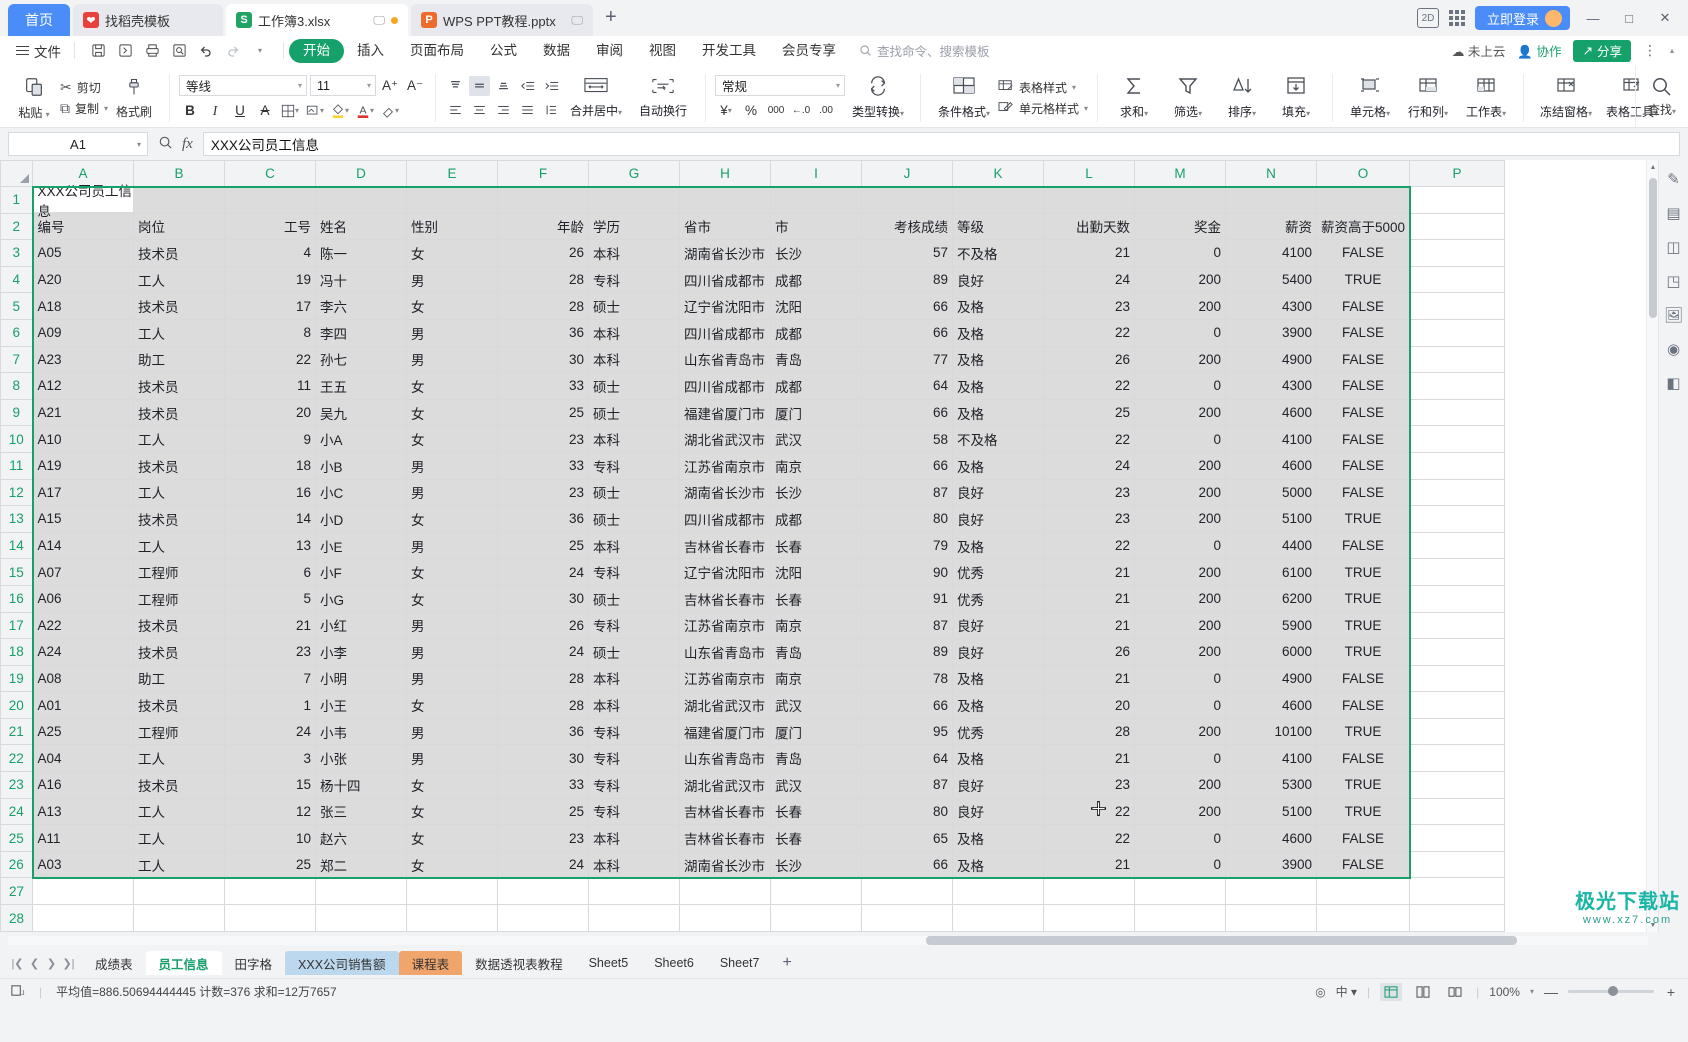 The width and height of the screenshot is (1688, 1042). Describe the element at coordinates (1566, 98) in the screenshot. I see `freeze-panes-button: 冻结窗格▾` at that location.